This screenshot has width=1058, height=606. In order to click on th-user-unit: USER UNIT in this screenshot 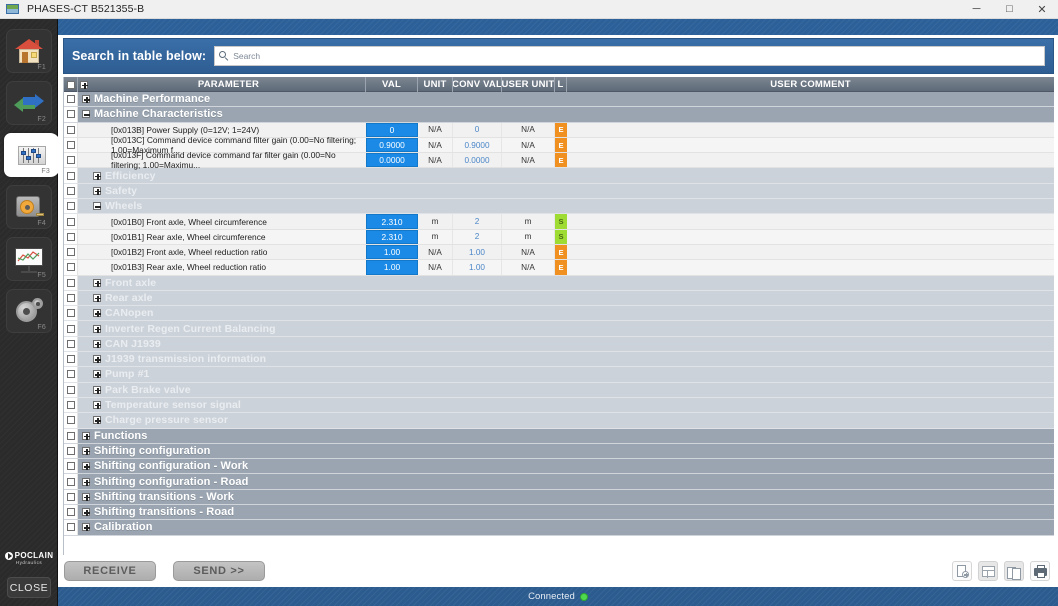, I will do `click(528, 84)`.